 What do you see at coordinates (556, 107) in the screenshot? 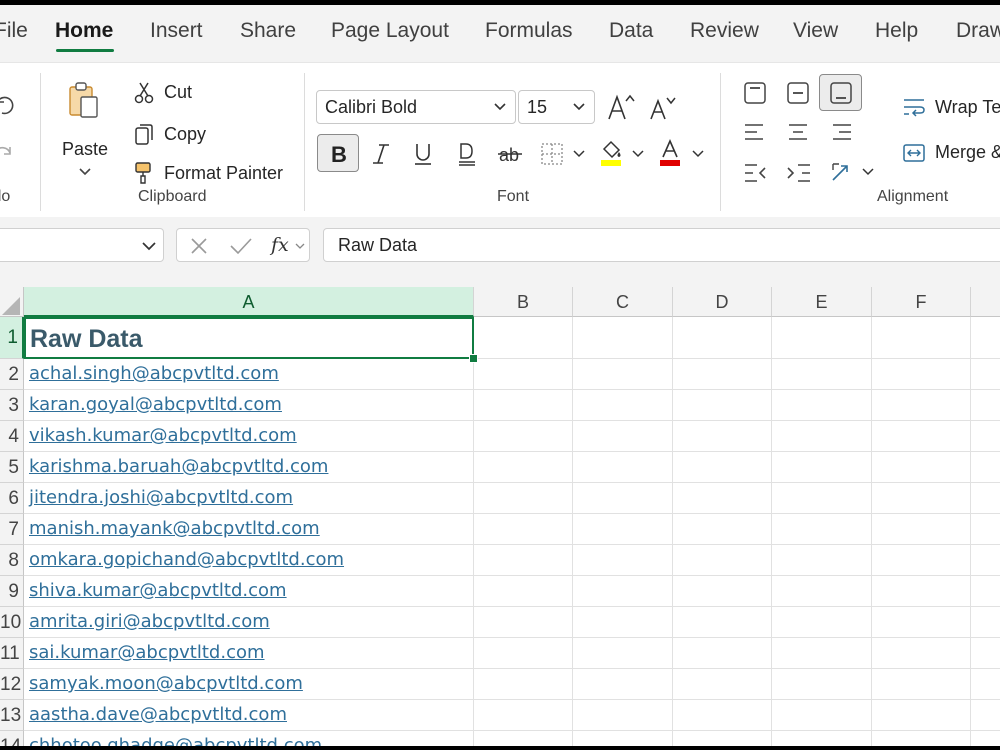
I see `font-size-select: 15` at bounding box center [556, 107].